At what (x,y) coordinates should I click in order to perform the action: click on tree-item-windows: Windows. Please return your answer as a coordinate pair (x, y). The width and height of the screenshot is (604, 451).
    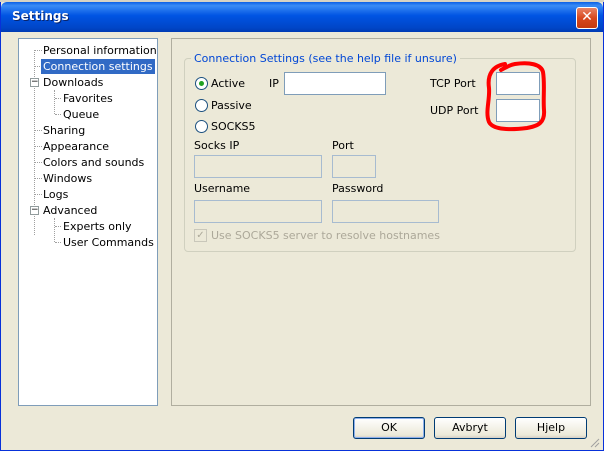
    Looking at the image, I should click on (67, 178).